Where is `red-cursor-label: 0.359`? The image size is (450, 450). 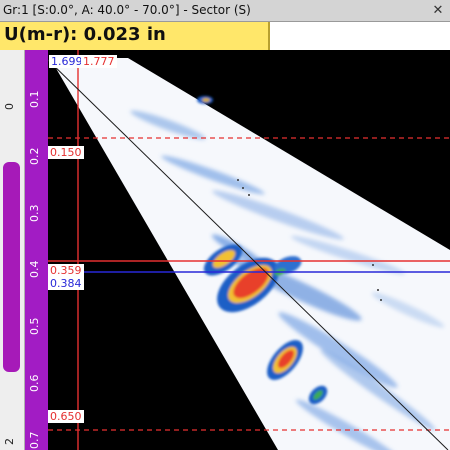
red-cursor-label: 0.359 is located at coordinates (66, 270).